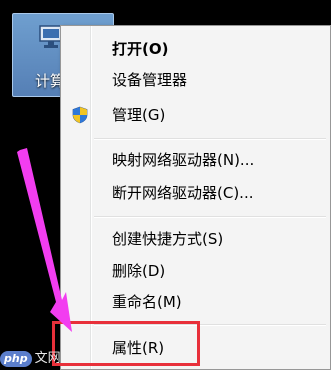 The width and height of the screenshot is (331, 370). What do you see at coordinates (140, 49) in the screenshot?
I see `menu-item-label: 打开(O)` at bounding box center [140, 49].